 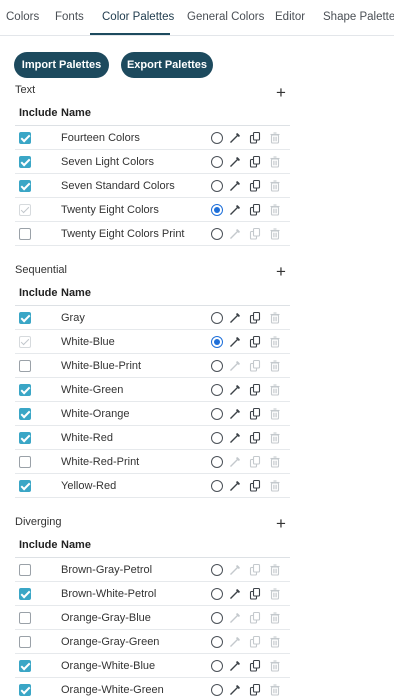 I want to click on palette-name: Twenty Eight Colors Print, so click(x=123, y=234).